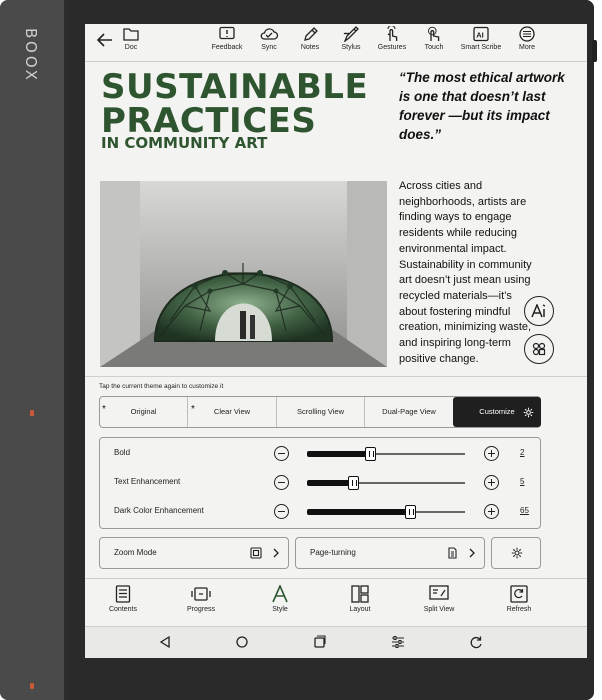 Image resolution: width=602 pixels, height=700 pixels. I want to click on ai-icon: AI, so click(481, 34).